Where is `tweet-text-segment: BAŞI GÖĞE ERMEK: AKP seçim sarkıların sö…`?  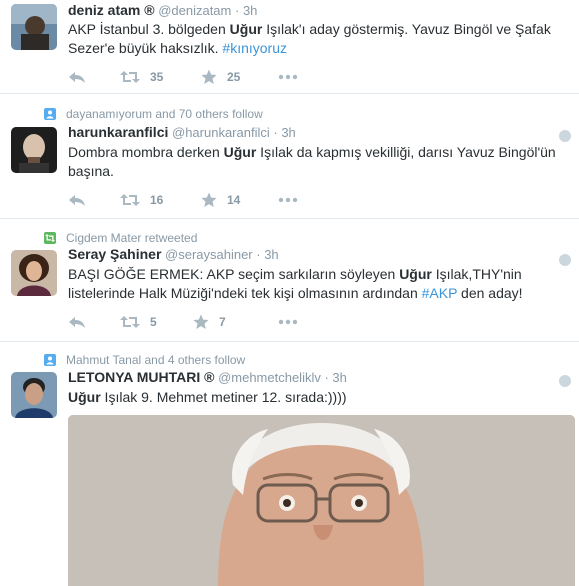 tweet-text-segment: BAŞI GÖĞE ERMEK: AKP seçim sarkıların sö… is located at coordinates (234, 274).